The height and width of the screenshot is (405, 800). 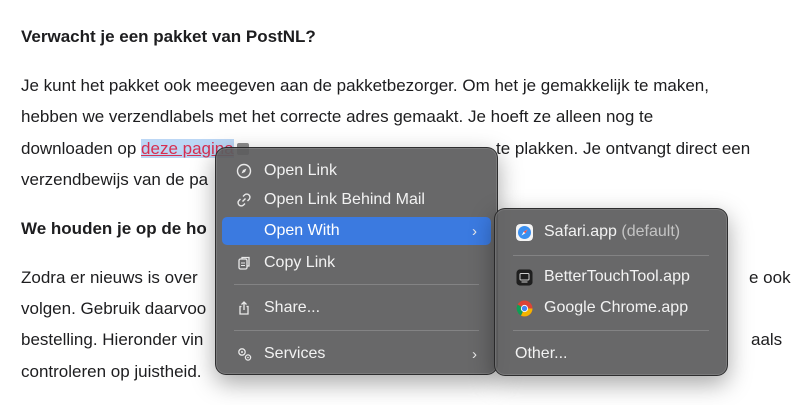 What do you see at coordinates (302, 230) in the screenshot?
I see `menu-item-label: Open With` at bounding box center [302, 230].